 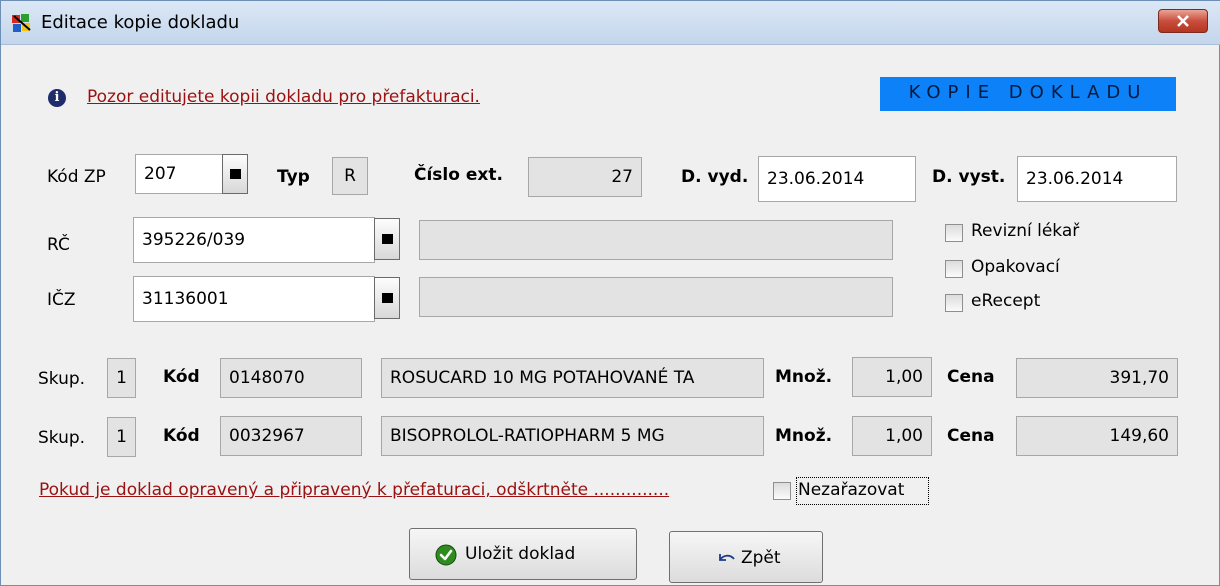 What do you see at coordinates (1025, 231) in the screenshot?
I see `revizni-lekar-label: Revizní lékař` at bounding box center [1025, 231].